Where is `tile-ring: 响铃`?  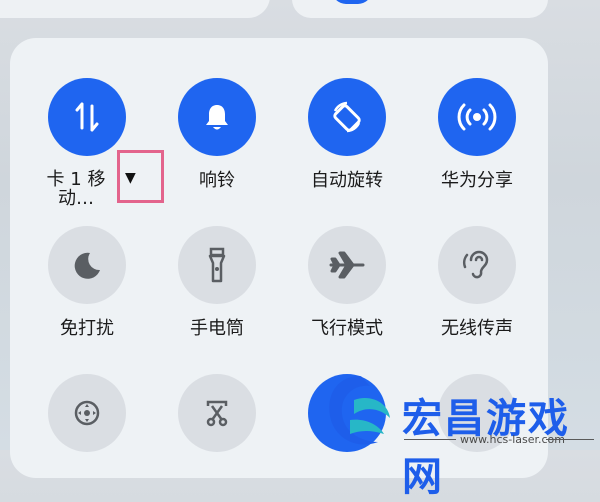 tile-ring: 响铃 is located at coordinates (217, 135).